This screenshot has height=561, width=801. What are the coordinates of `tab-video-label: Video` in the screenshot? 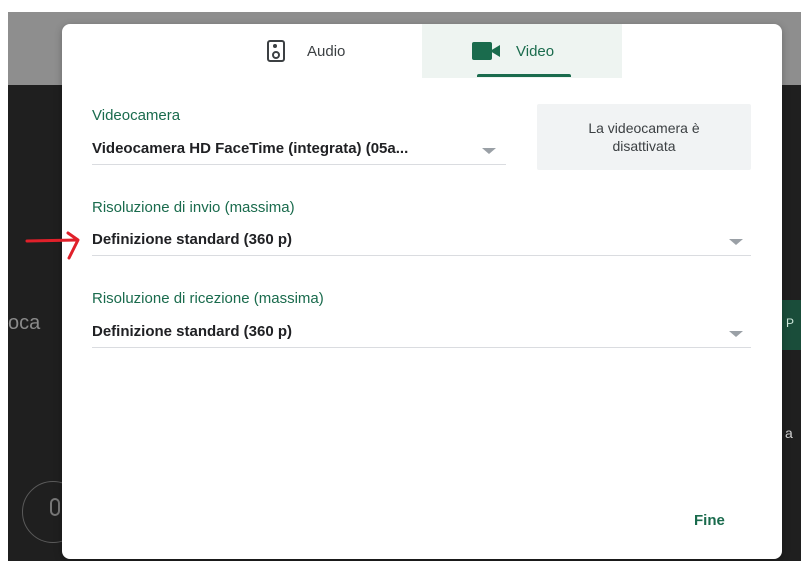 It's located at (535, 51).